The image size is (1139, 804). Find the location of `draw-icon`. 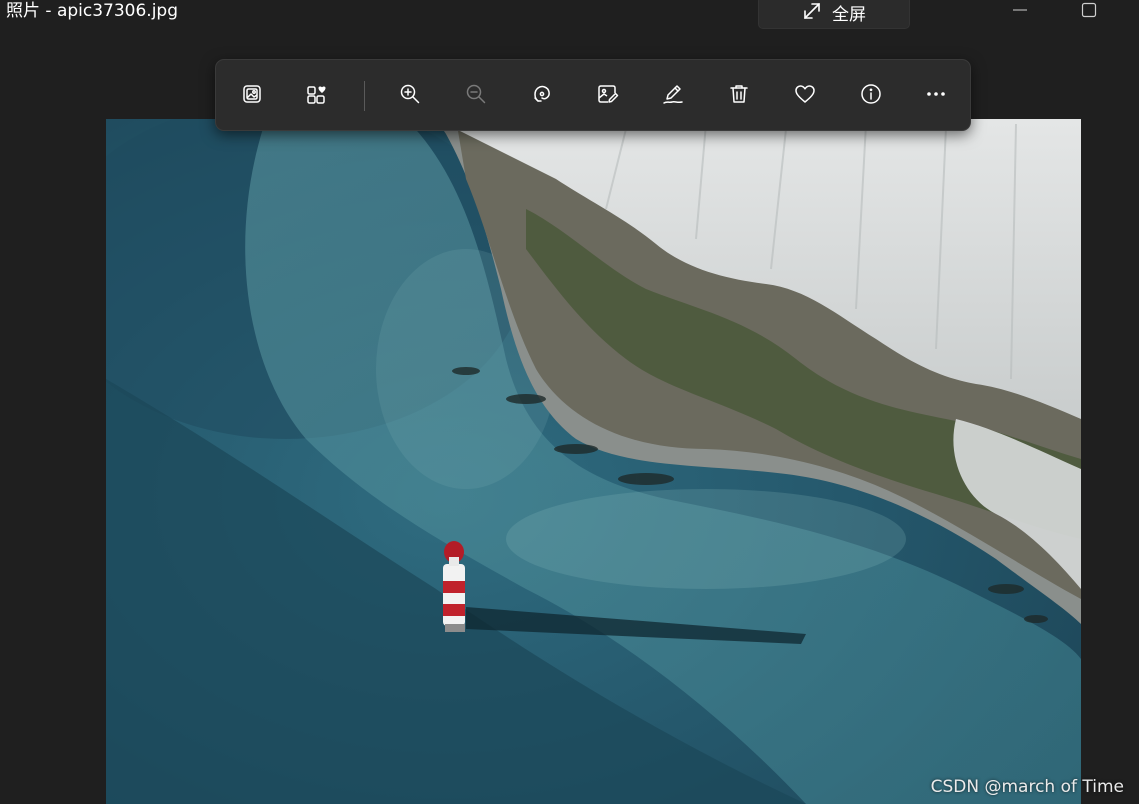

draw-icon is located at coordinates (673, 96).